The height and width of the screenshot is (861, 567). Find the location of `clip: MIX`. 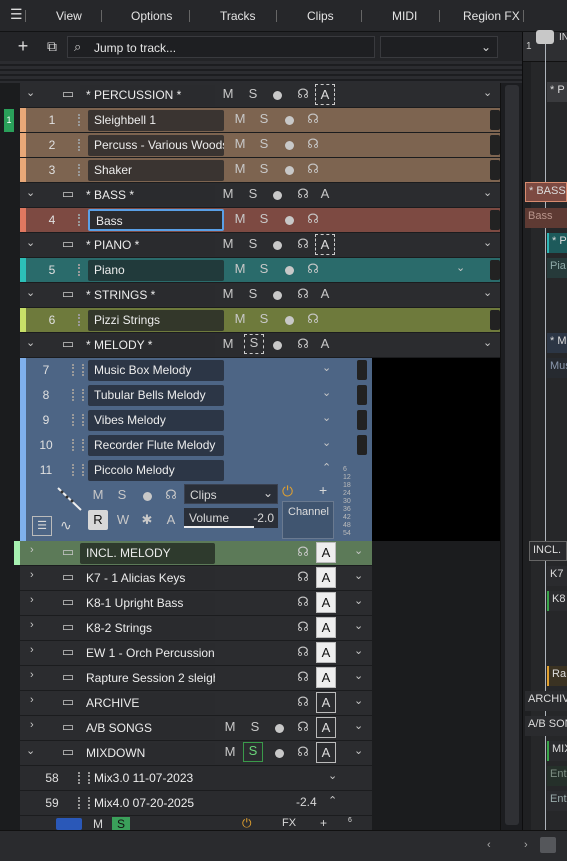

clip: MIX is located at coordinates (557, 751).